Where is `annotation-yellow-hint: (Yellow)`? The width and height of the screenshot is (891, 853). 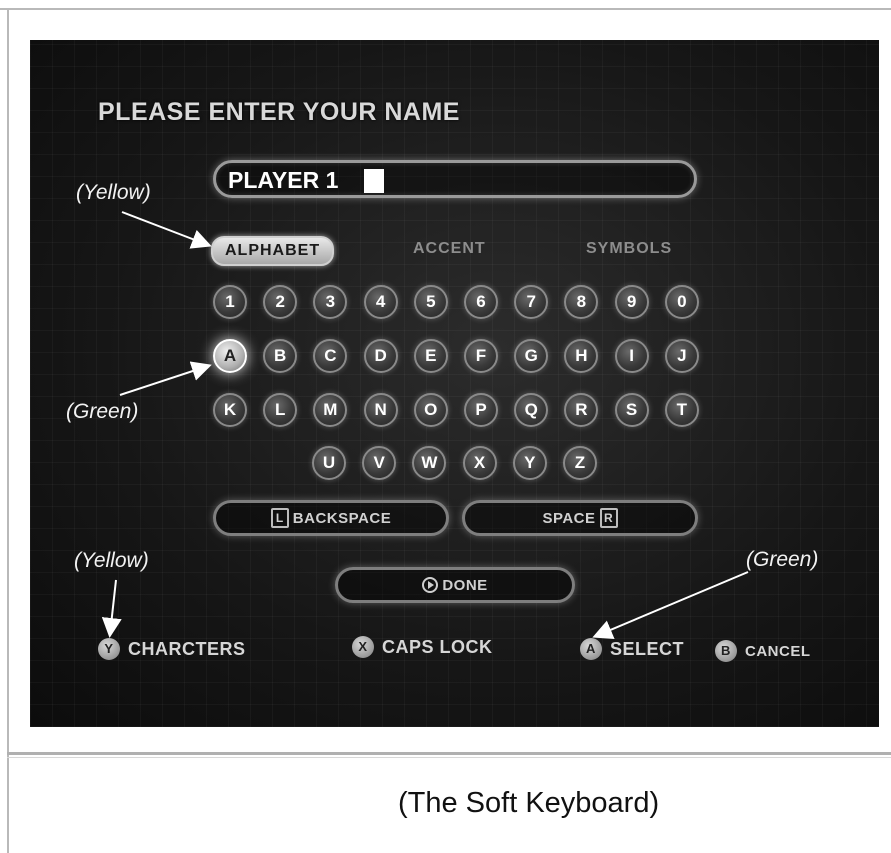 annotation-yellow-hint: (Yellow) is located at coordinates (111, 560).